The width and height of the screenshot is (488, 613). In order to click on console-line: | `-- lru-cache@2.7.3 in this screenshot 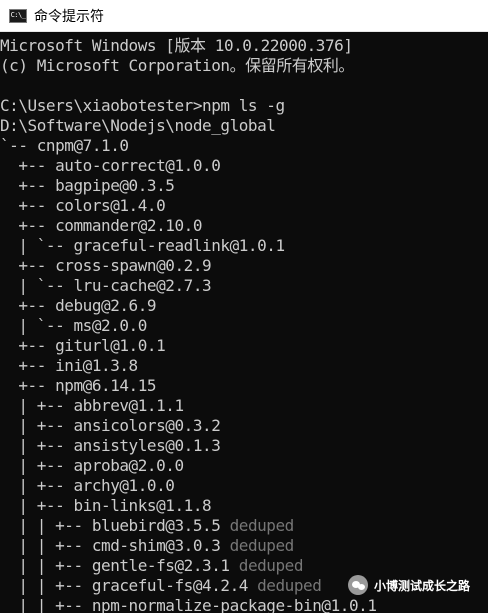, I will do `click(105, 286)`.